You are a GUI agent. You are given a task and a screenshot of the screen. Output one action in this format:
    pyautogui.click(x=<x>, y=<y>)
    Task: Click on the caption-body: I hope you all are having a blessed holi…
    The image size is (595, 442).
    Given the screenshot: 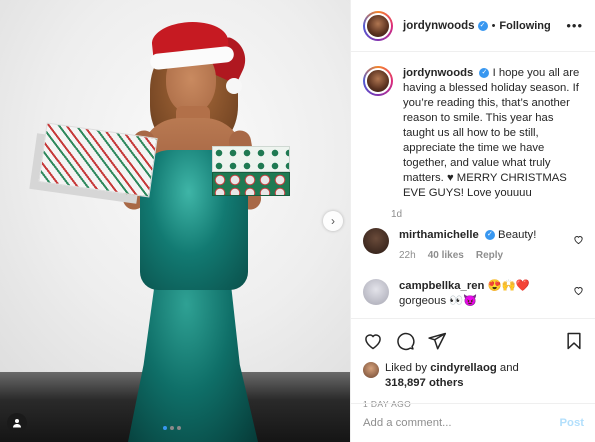 What is the action you would take?
    pyautogui.click(x=491, y=133)
    